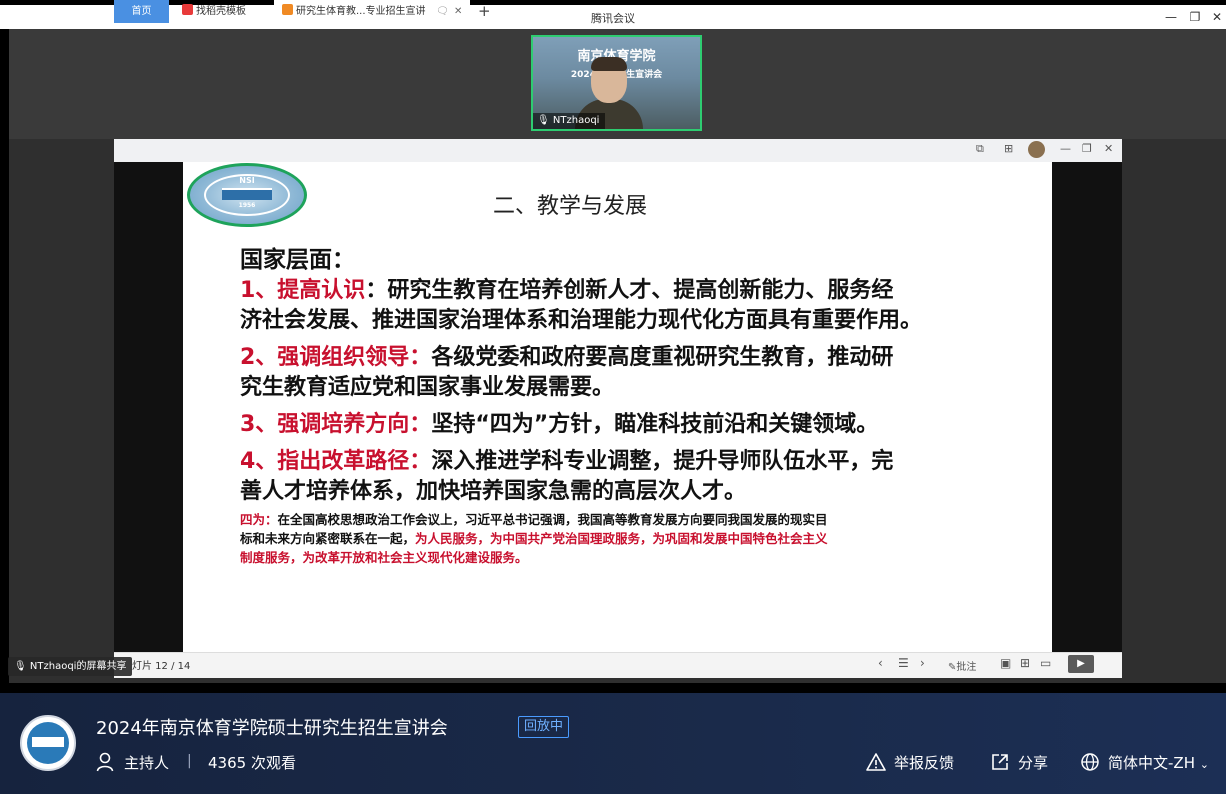  I want to click on status-badge: 回放中, so click(544, 727).